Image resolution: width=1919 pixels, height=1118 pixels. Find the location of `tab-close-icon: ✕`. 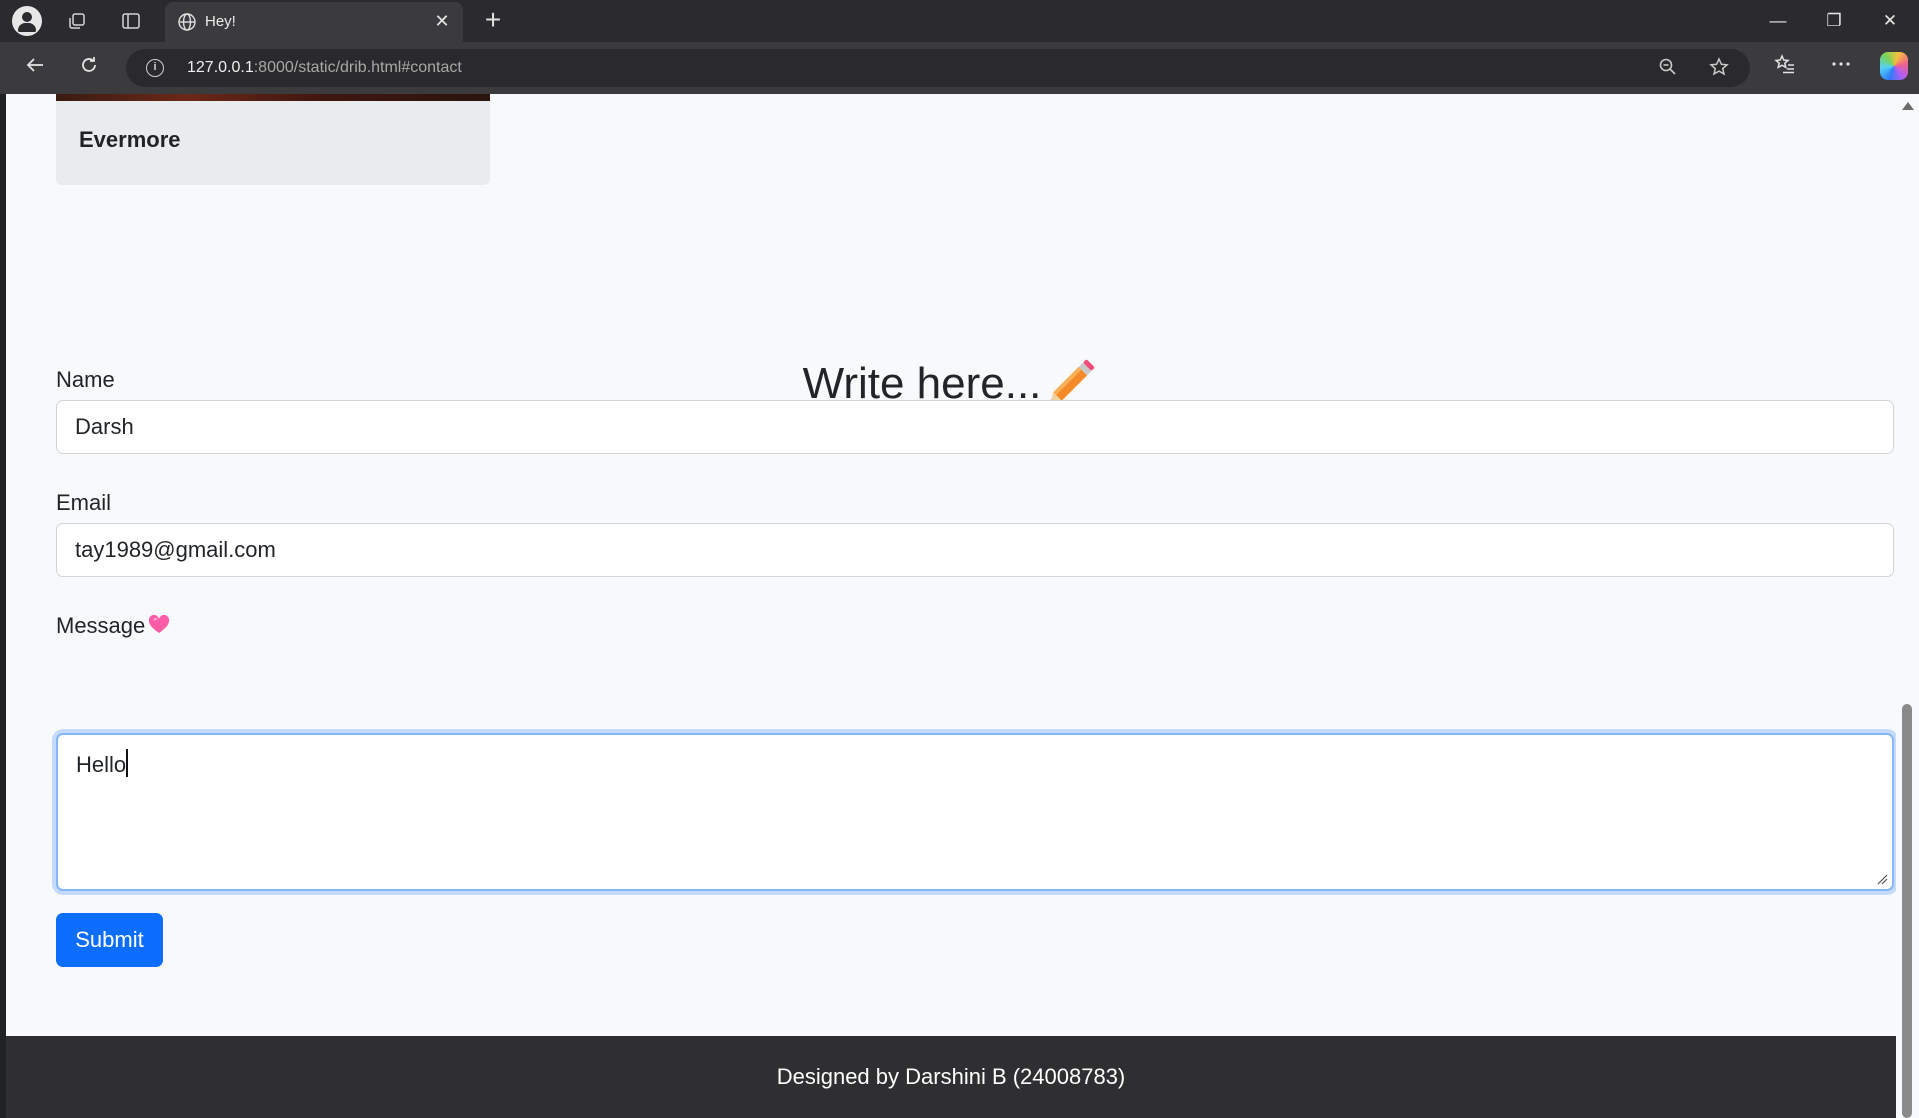

tab-close-icon: ✕ is located at coordinates (442, 21).